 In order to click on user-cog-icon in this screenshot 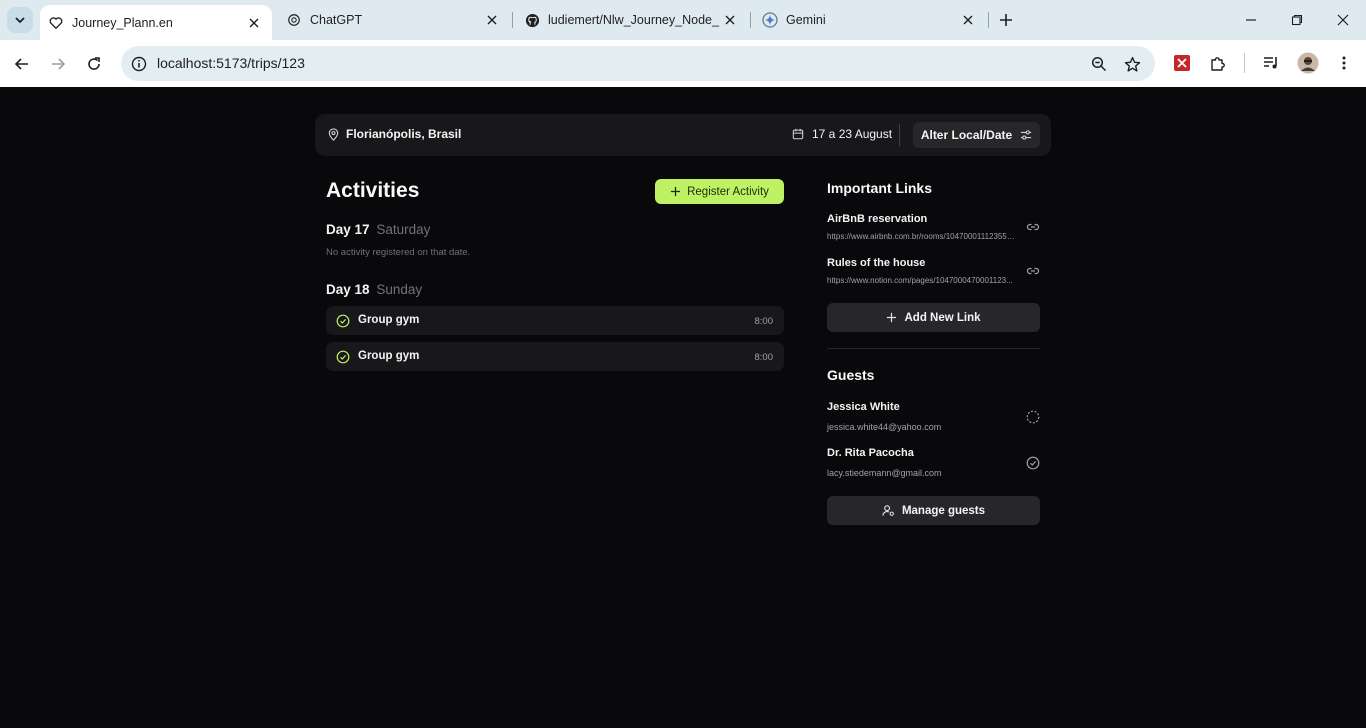, I will do `click(888, 510)`.